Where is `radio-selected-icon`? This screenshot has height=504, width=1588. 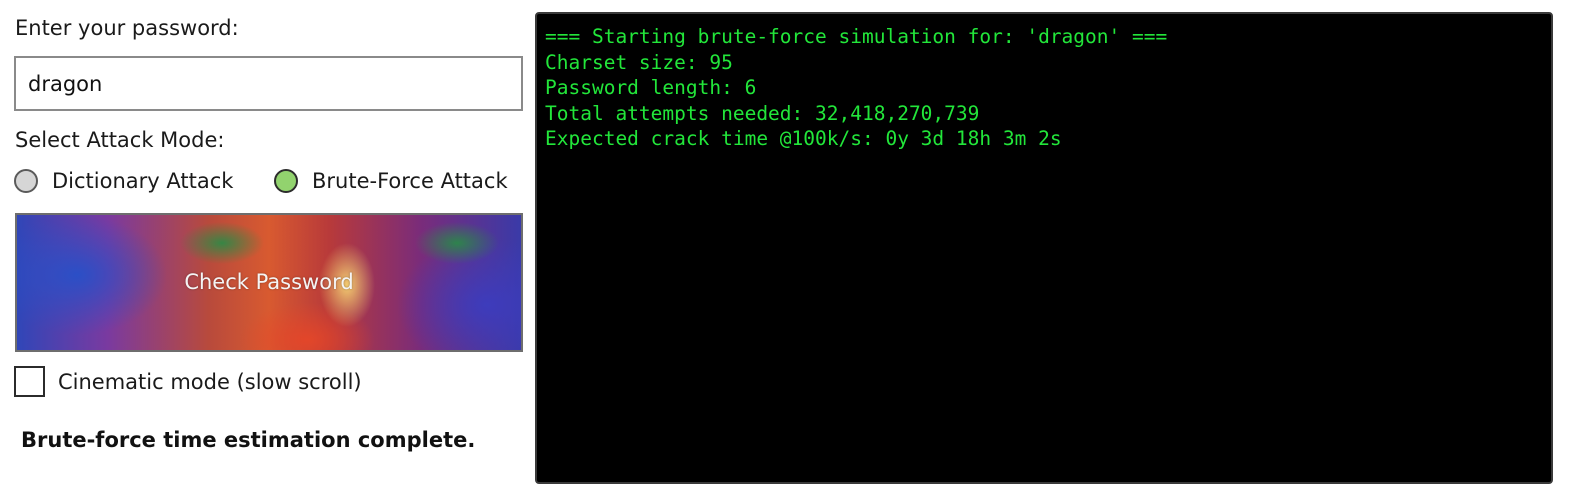 radio-selected-icon is located at coordinates (286, 181).